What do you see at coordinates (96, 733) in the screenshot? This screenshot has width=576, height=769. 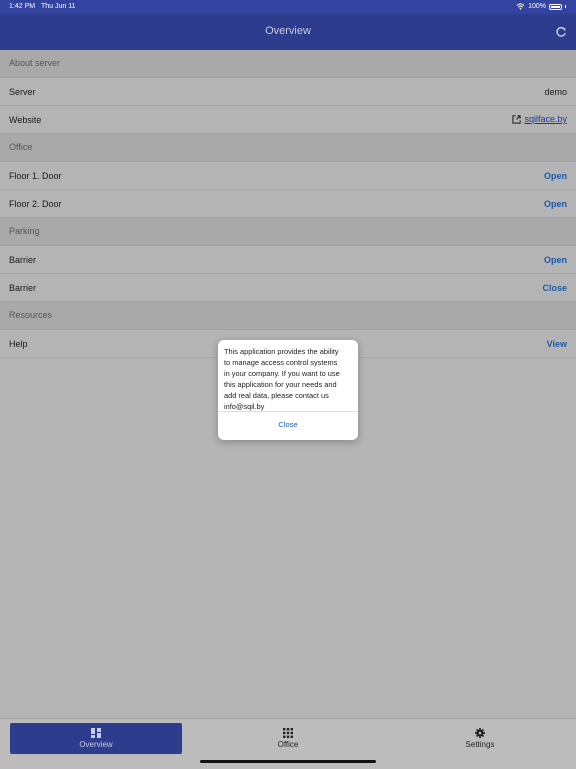 I see `grid-icon` at bounding box center [96, 733].